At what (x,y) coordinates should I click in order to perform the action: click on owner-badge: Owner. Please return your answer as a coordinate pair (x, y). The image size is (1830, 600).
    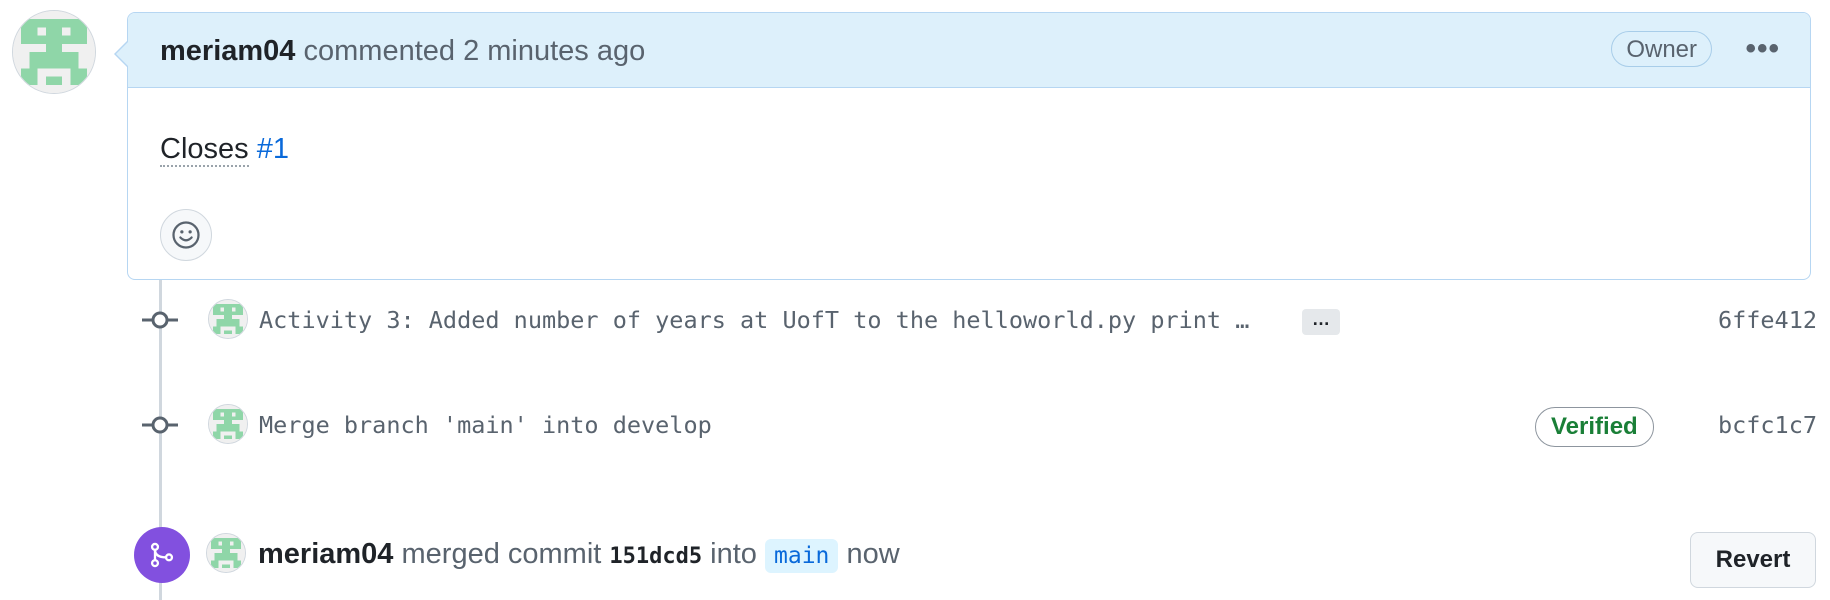
    Looking at the image, I should click on (1661, 49).